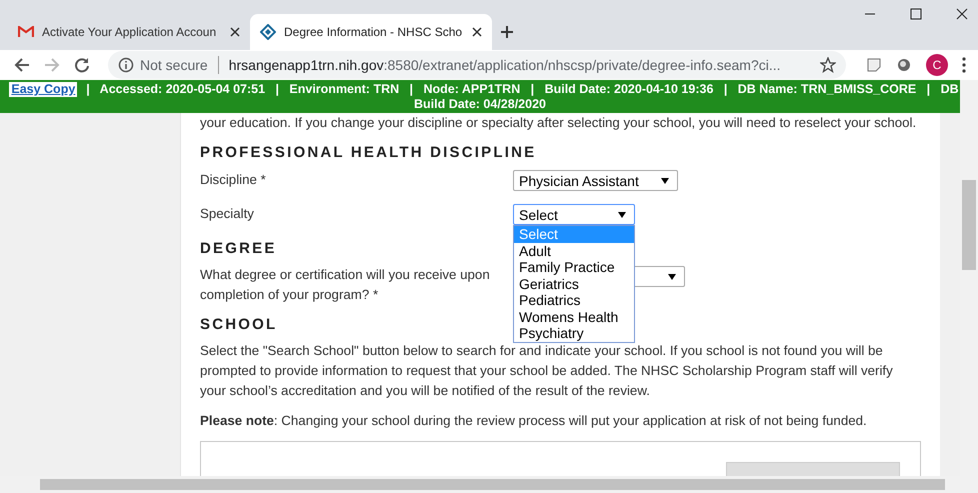 This screenshot has height=493, width=978. What do you see at coordinates (574, 214) in the screenshot?
I see `dropdown: Select` at bounding box center [574, 214].